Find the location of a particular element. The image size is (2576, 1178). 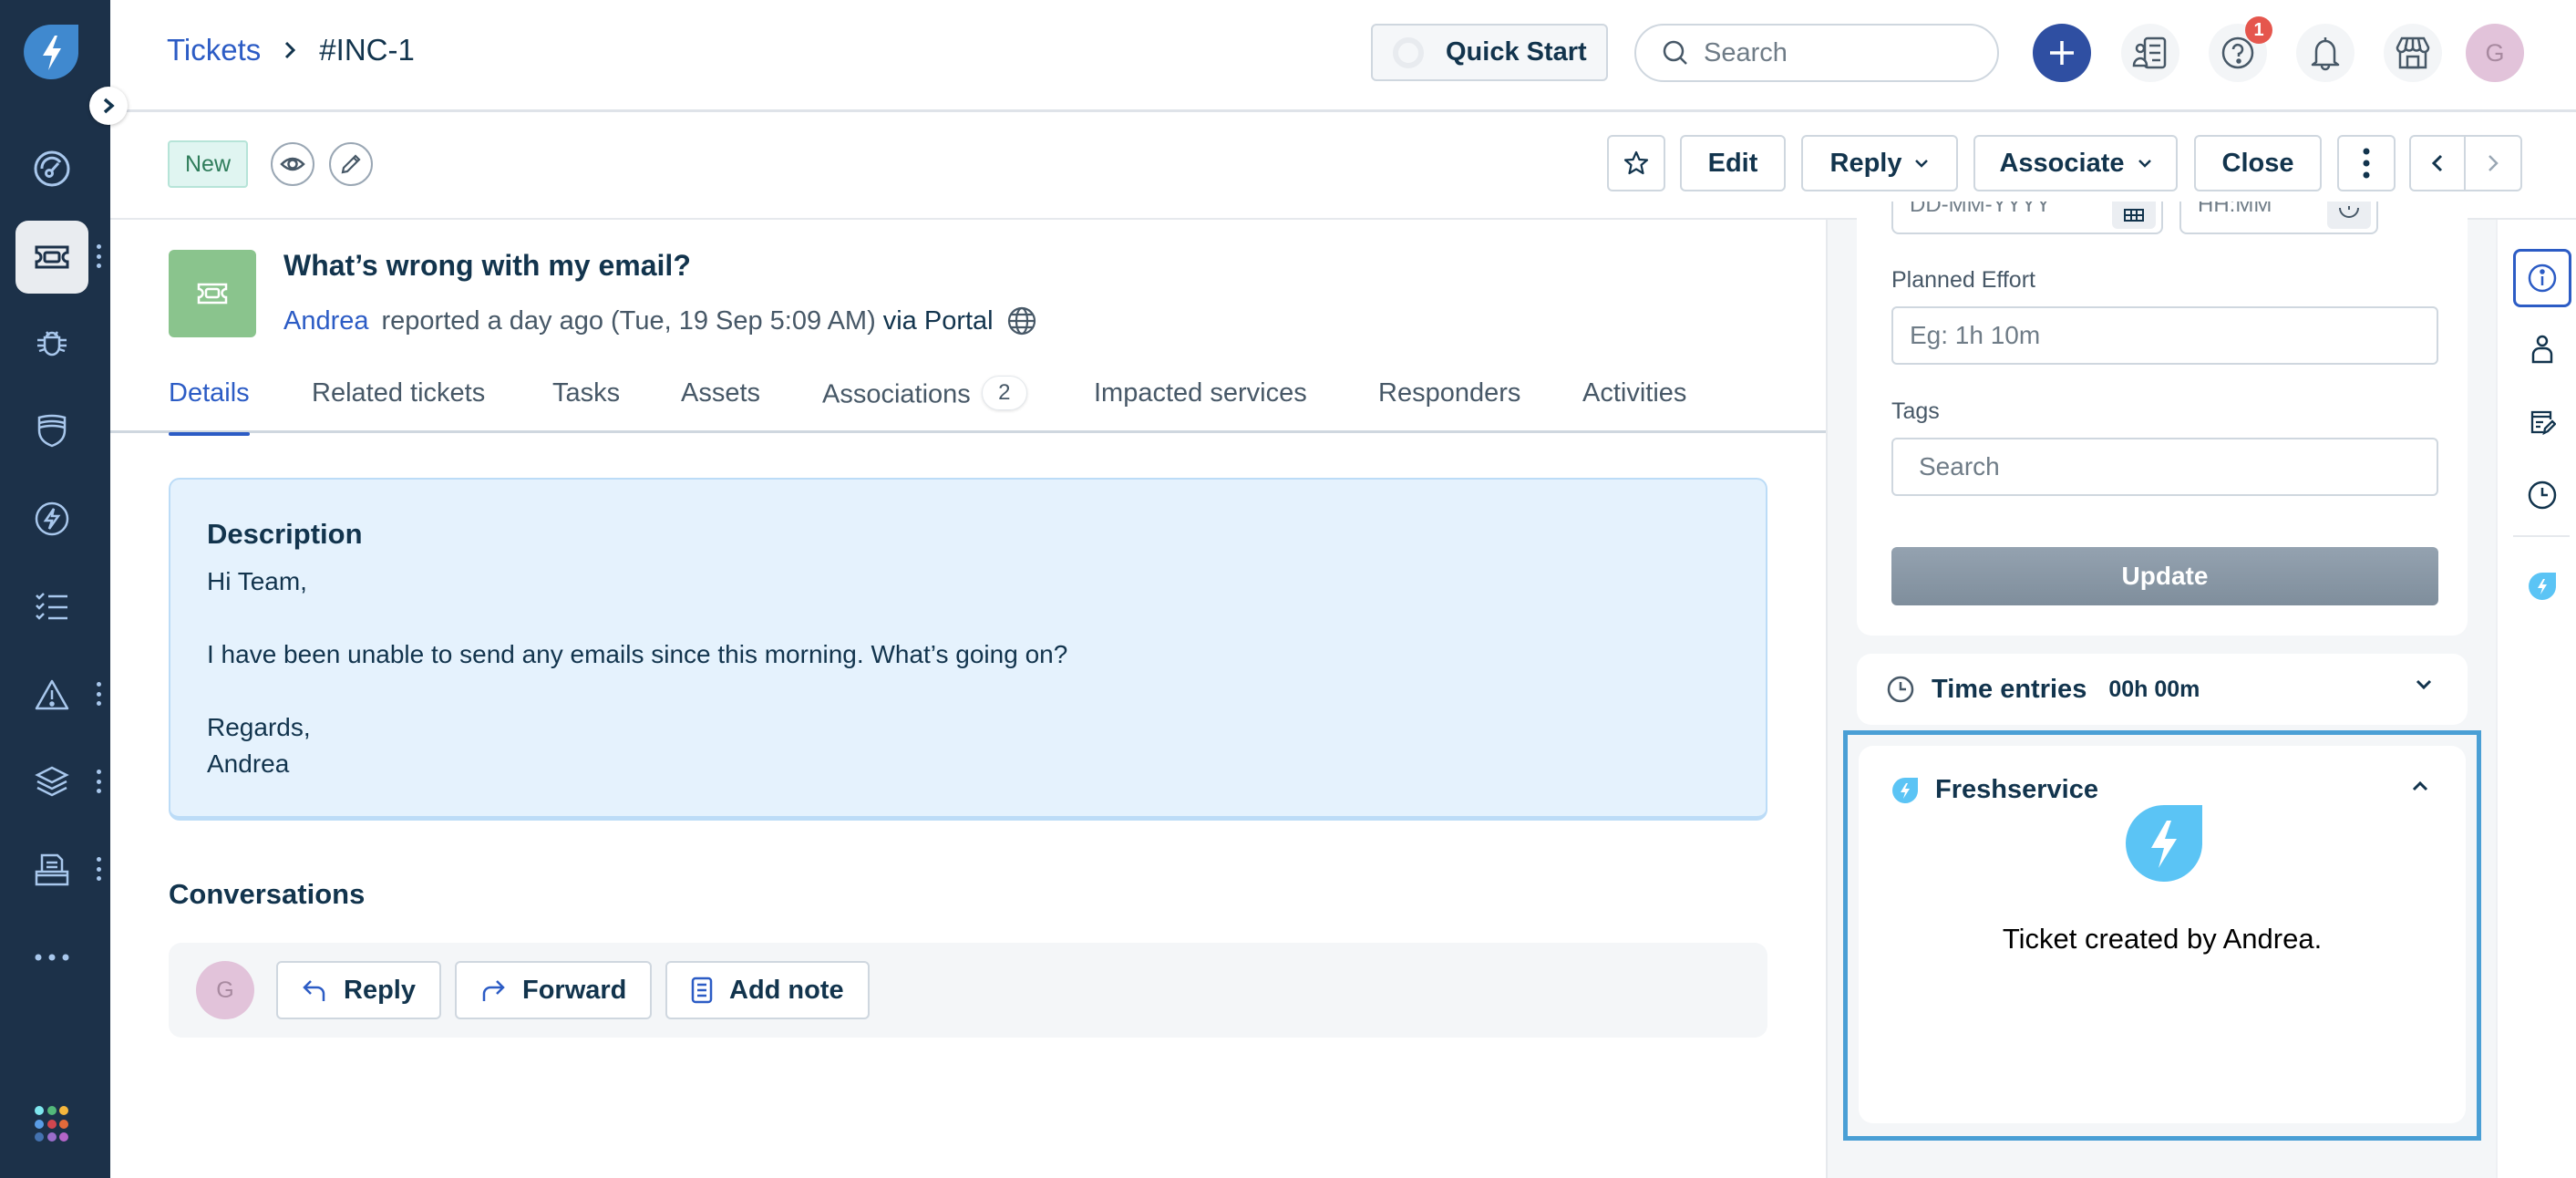

help-badge-count: 1 is located at coordinates (2258, 30).